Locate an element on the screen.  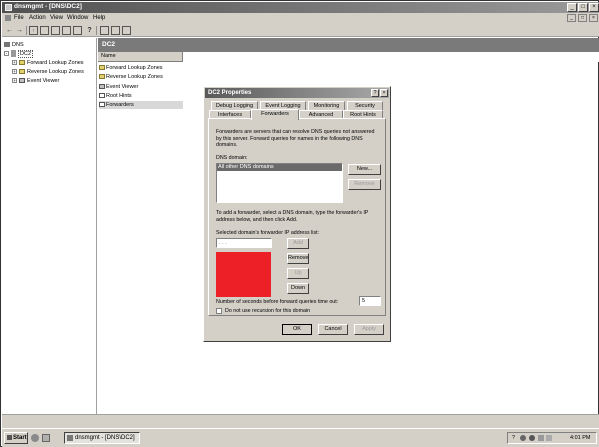
menu-action: Action is located at coordinates (37, 18).